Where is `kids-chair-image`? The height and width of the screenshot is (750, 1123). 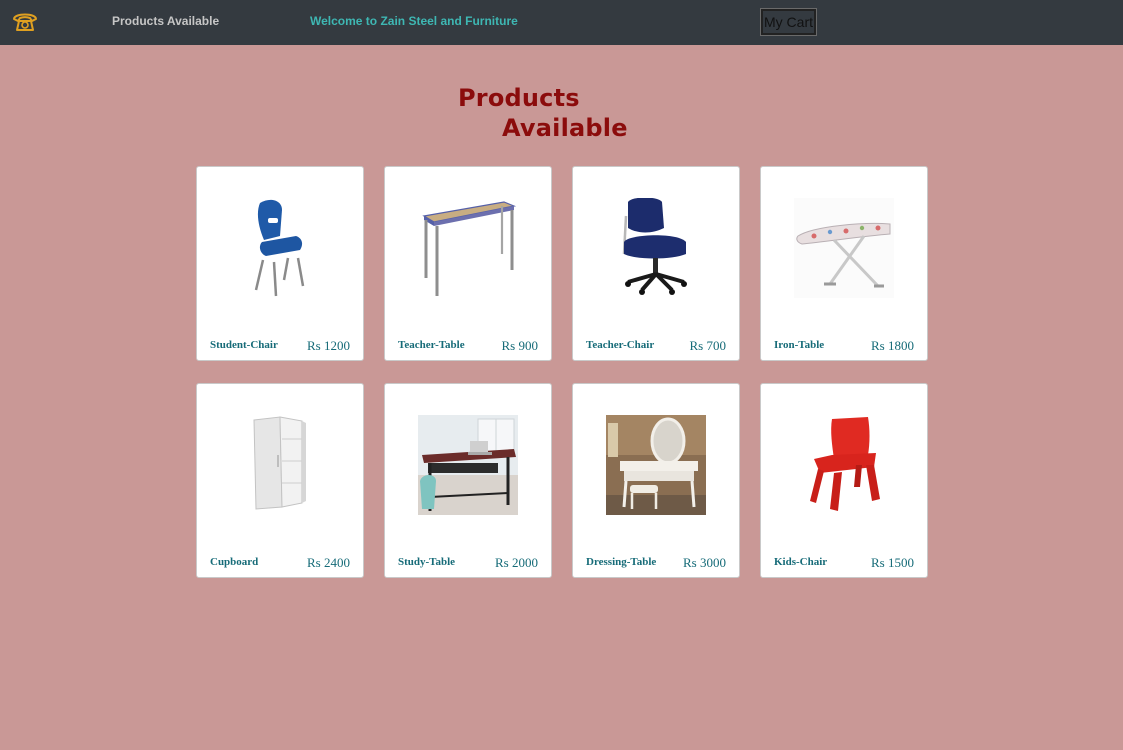 kids-chair-image is located at coordinates (844, 465).